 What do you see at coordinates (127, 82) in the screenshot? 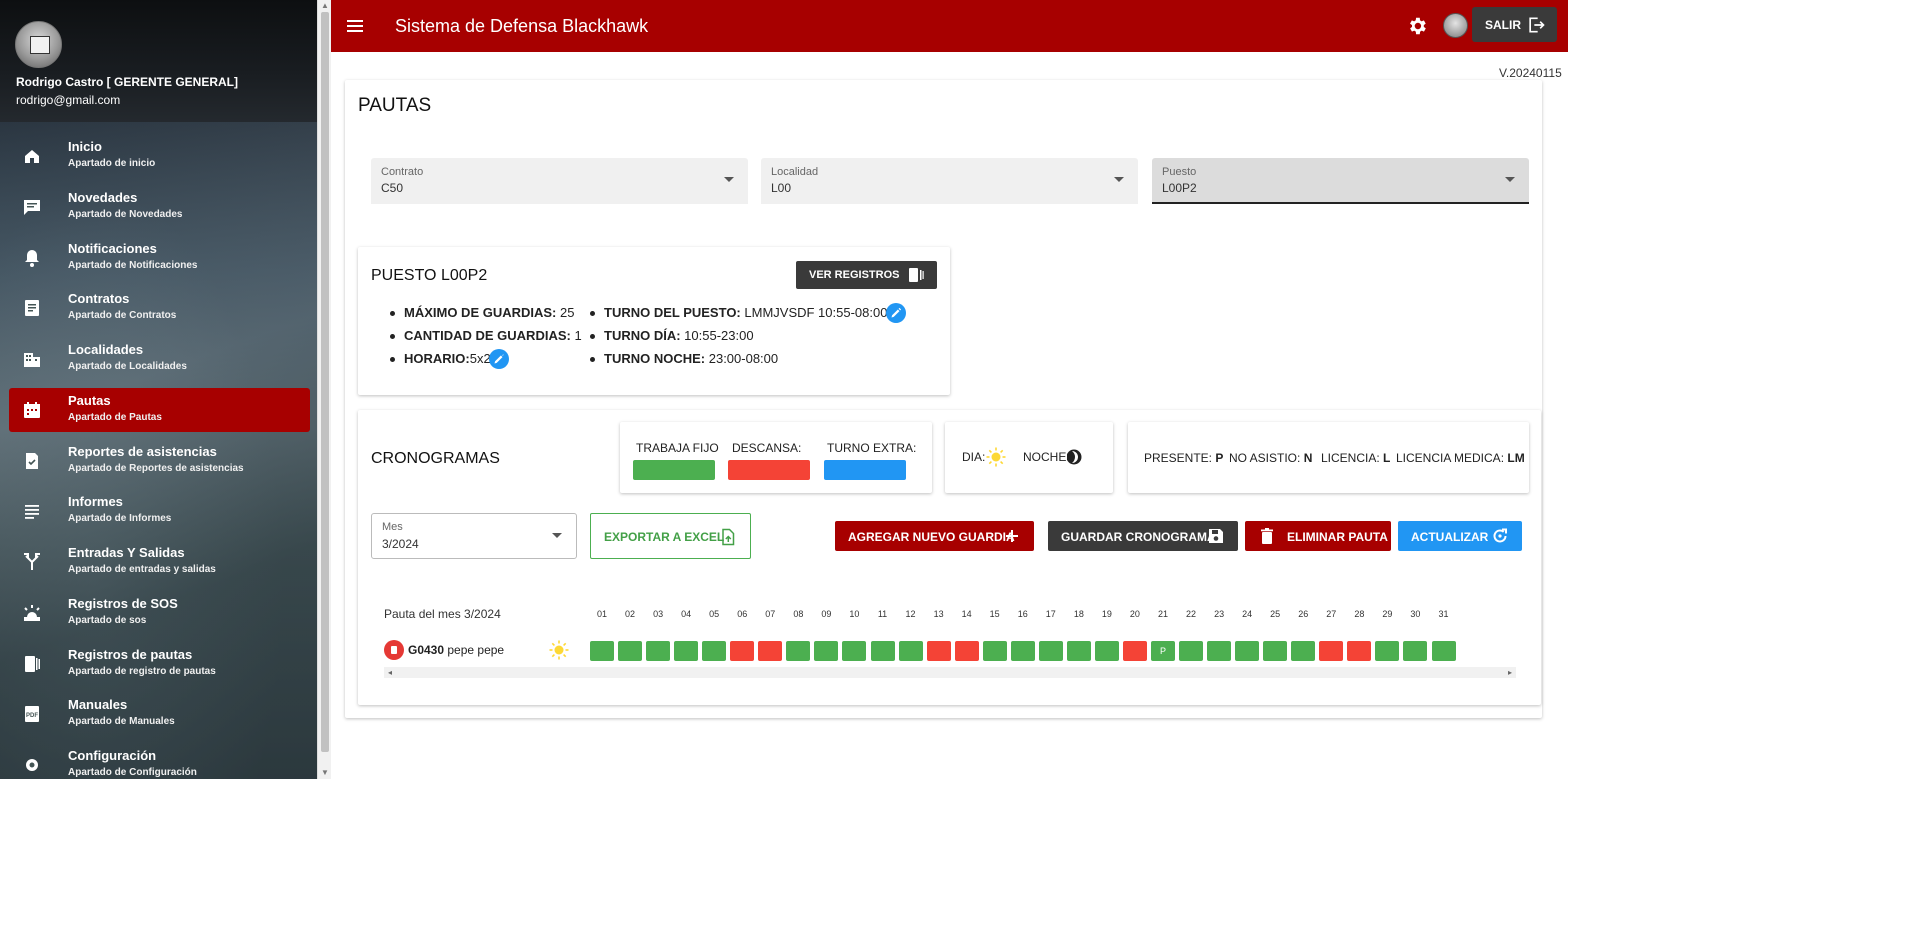
I see `user-name: Rodrigo Castro [ GERENTE GENERAL]` at bounding box center [127, 82].